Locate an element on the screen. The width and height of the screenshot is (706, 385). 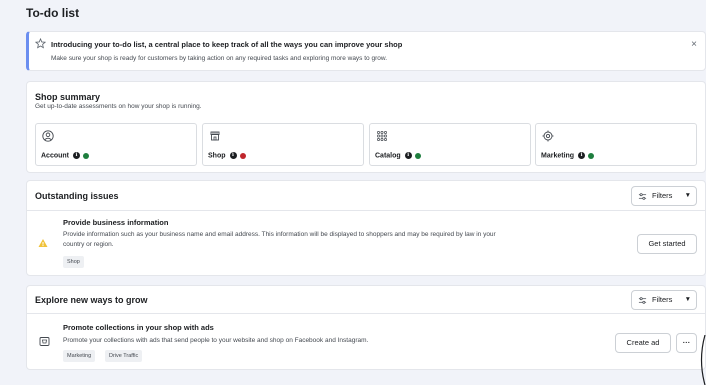
shop-summary-title: Shop summary is located at coordinates (68, 97).